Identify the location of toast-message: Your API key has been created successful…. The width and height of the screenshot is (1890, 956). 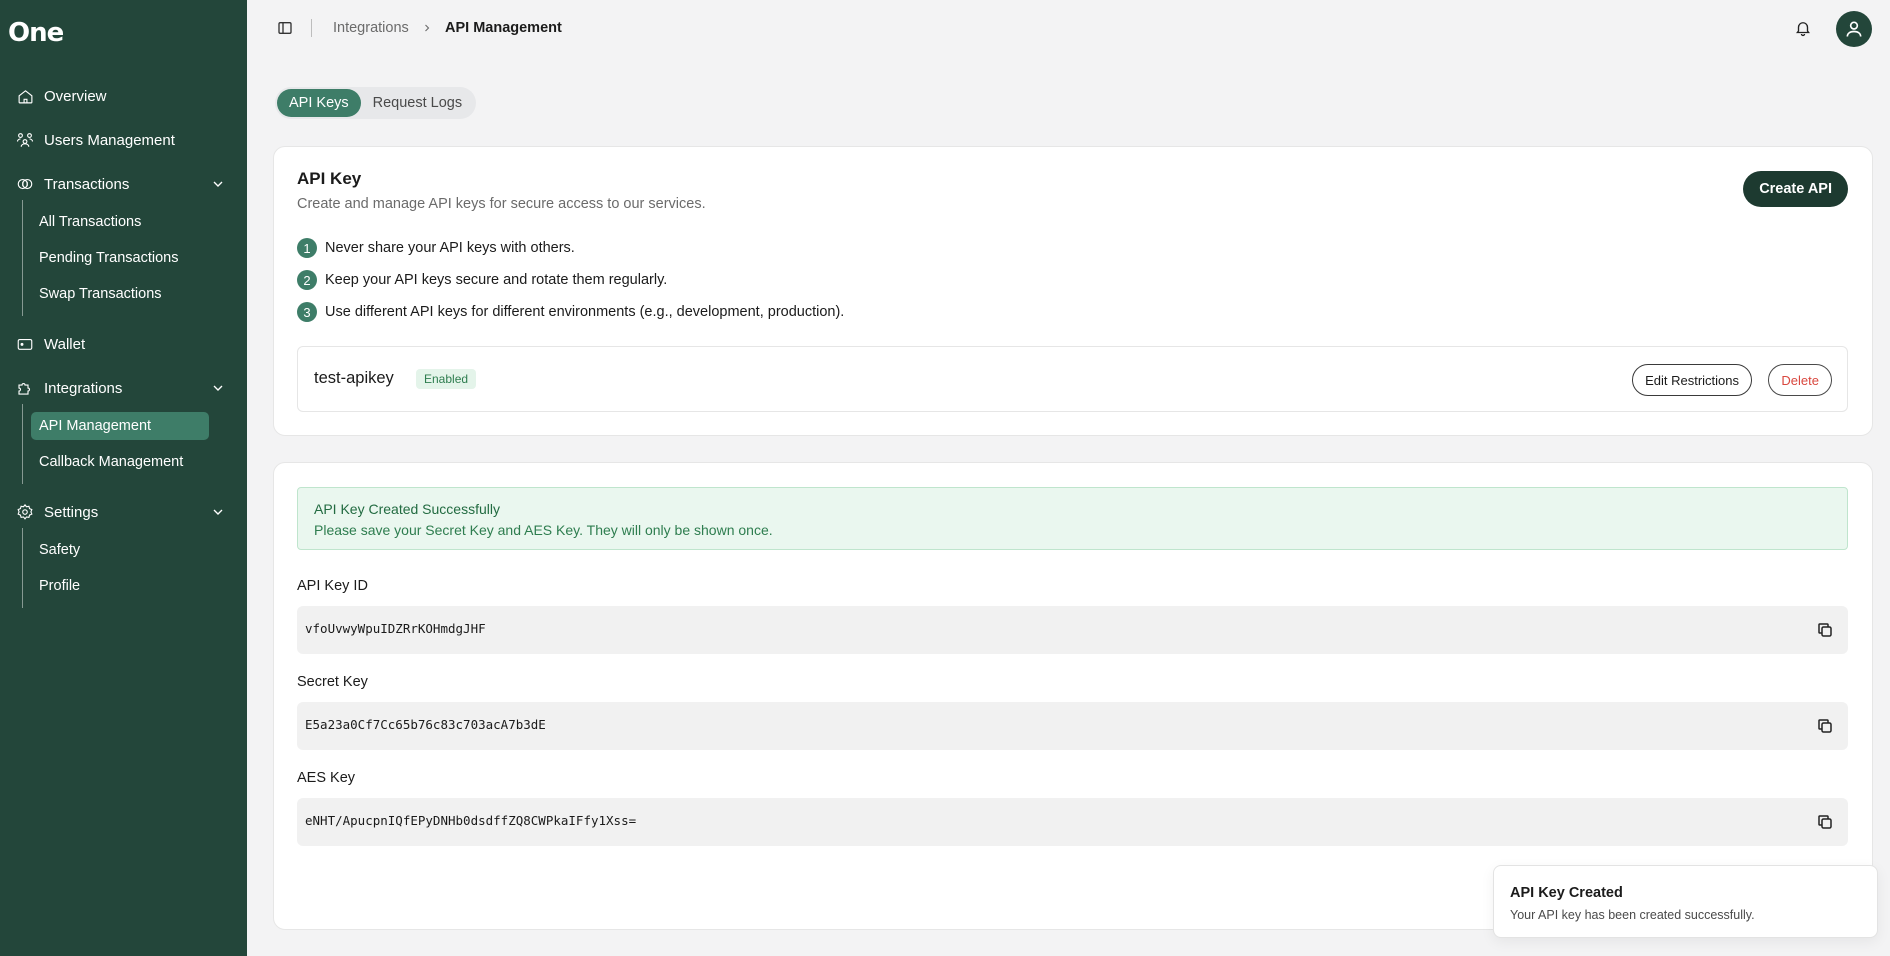
(1632, 915).